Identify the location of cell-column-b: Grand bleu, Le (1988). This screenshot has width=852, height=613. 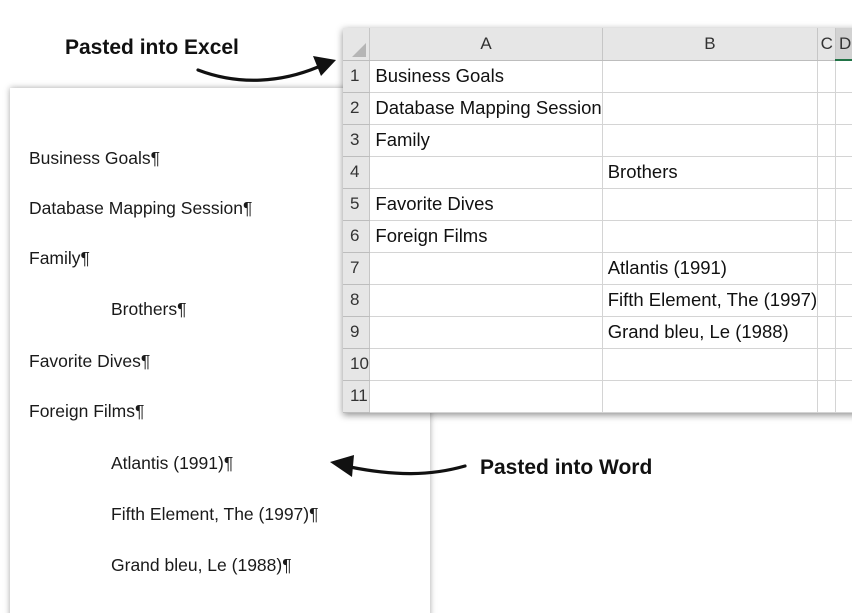
(710, 332).